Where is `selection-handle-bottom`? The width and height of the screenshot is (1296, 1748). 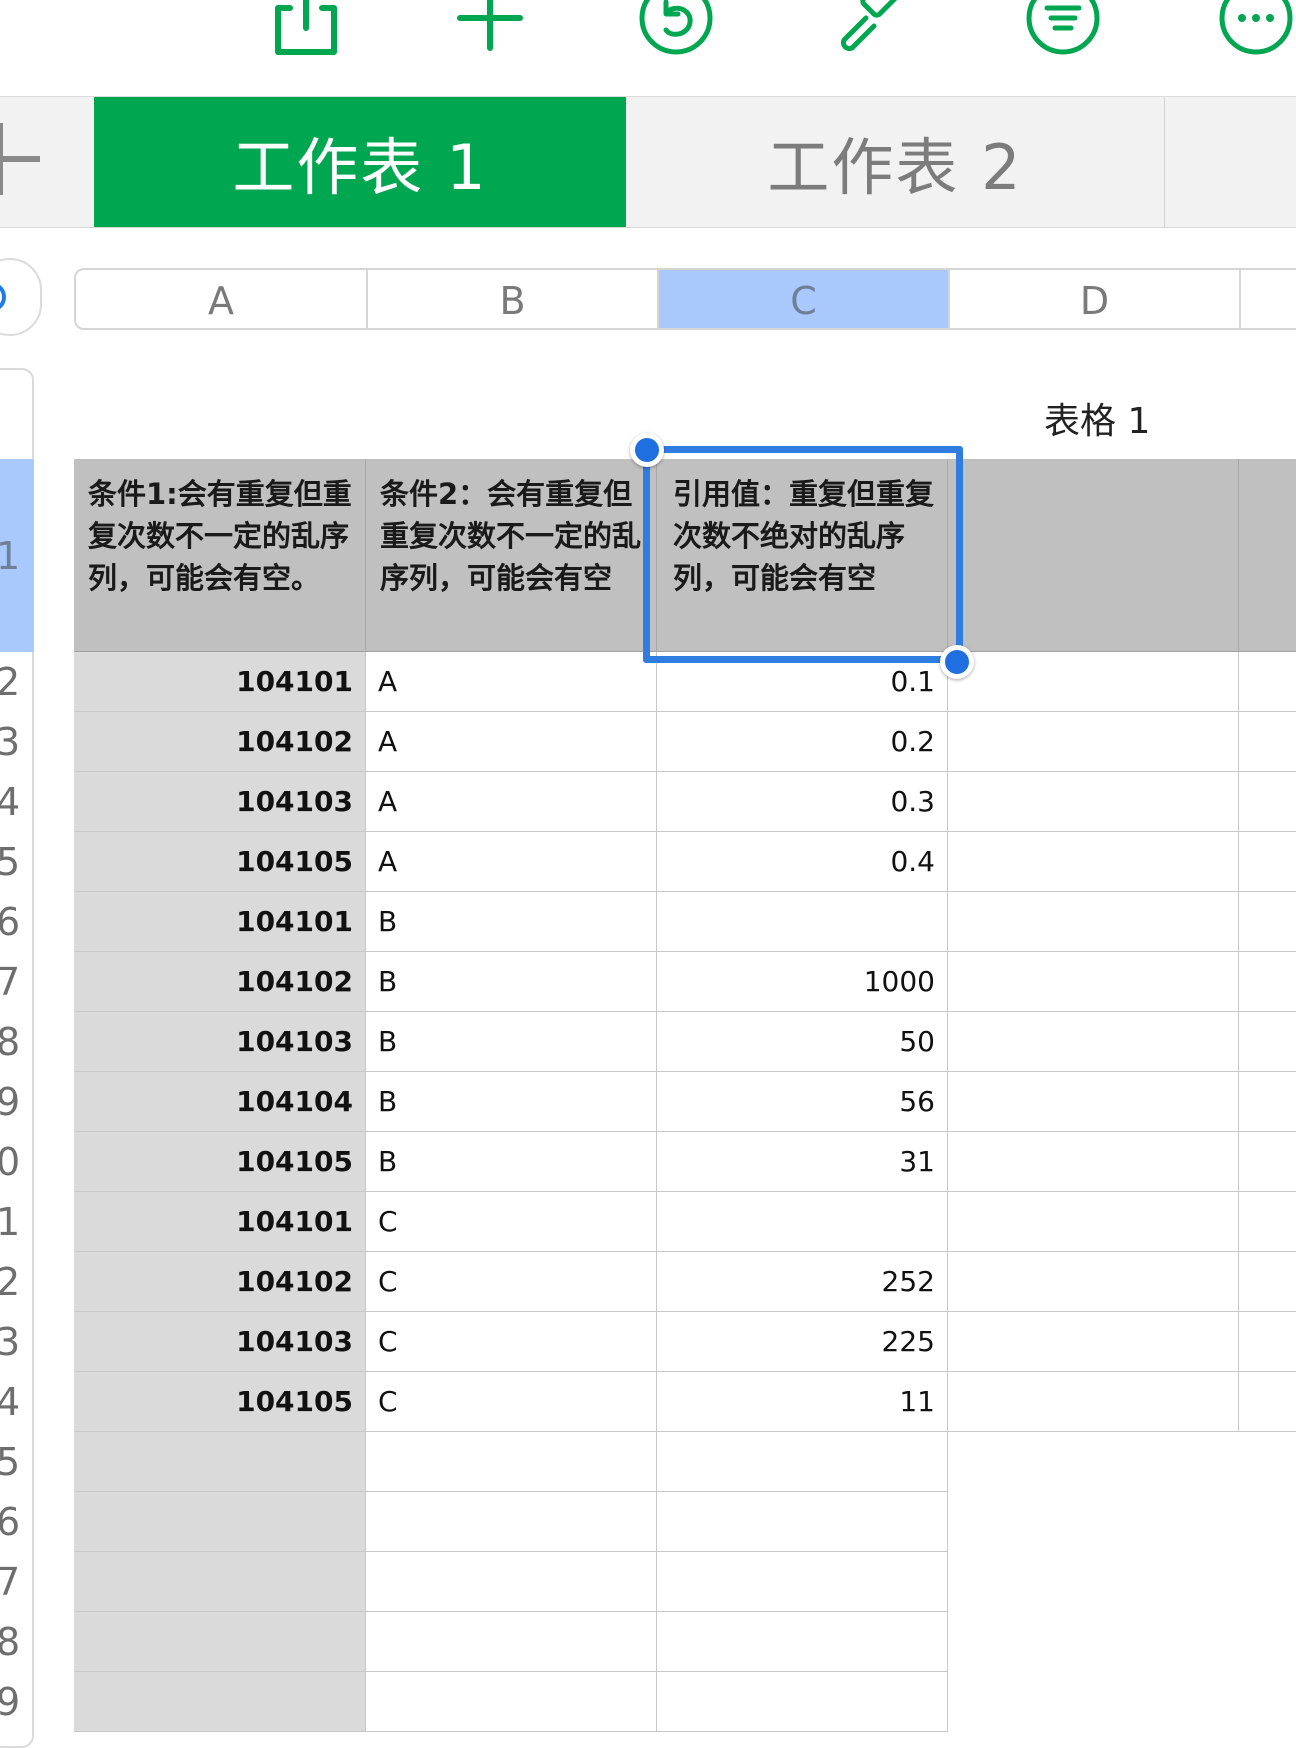
selection-handle-bottom is located at coordinates (957, 662).